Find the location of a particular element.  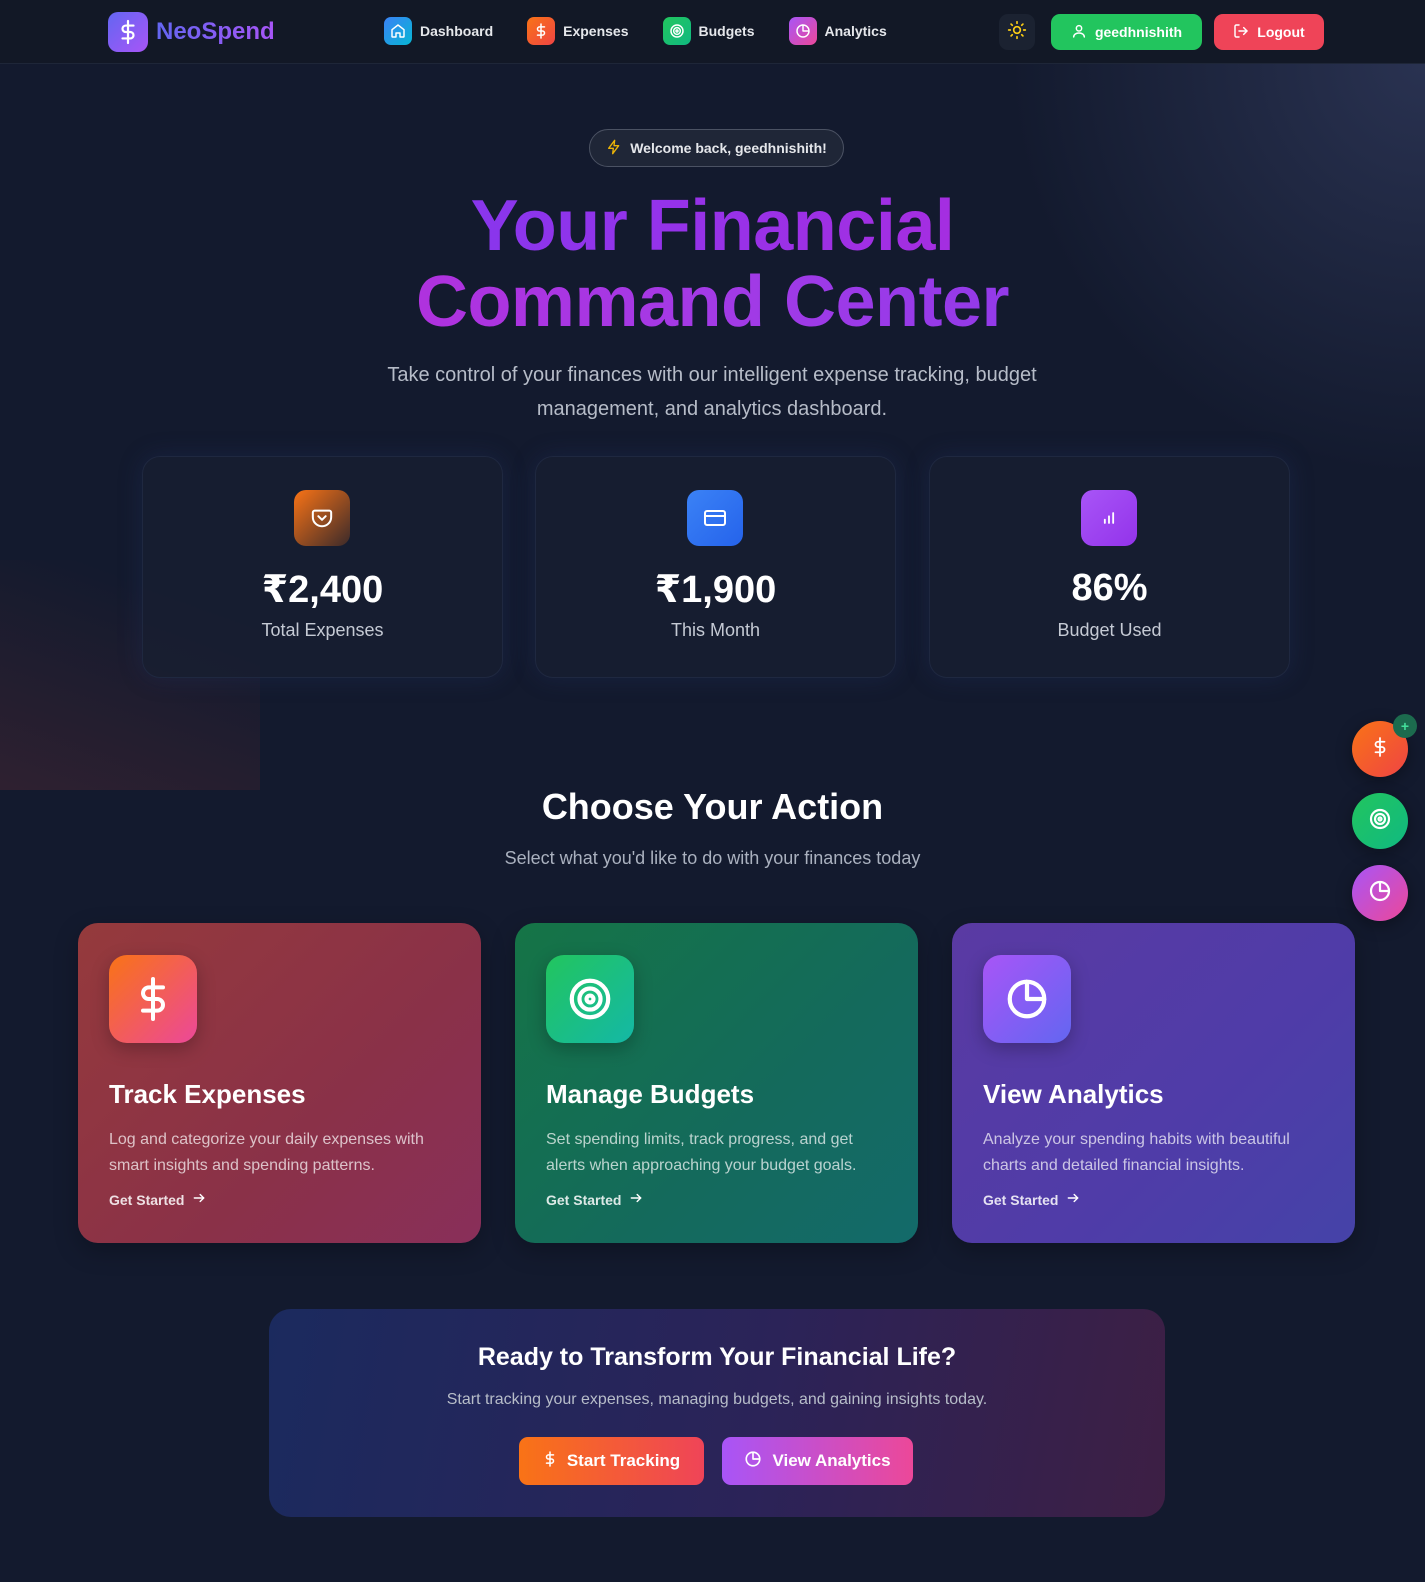

stat-card-this-month: ₹1,900 This Month is located at coordinates (715, 567).